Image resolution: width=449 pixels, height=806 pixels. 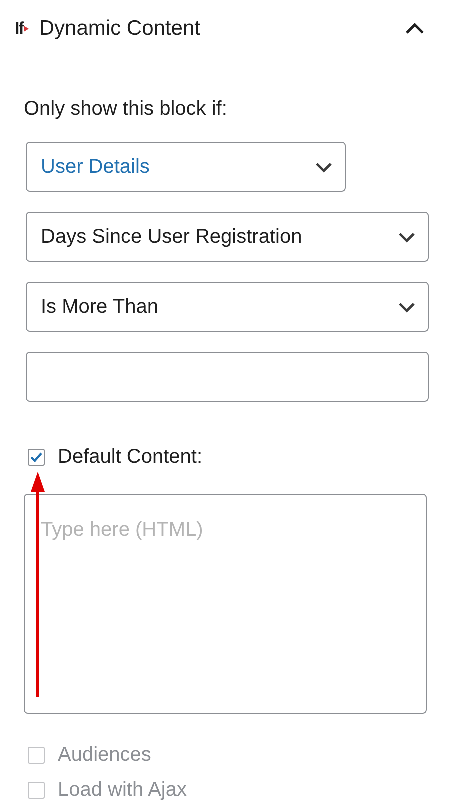 What do you see at coordinates (227, 237) in the screenshot?
I see `dropdown: Days Since User Registration` at bounding box center [227, 237].